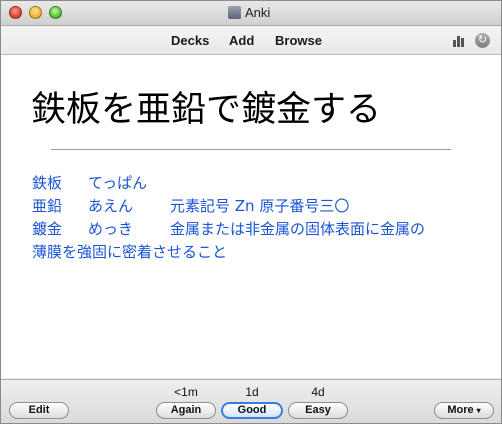 This screenshot has width=502, height=424. I want to click on easy-button: Easy, so click(318, 410).